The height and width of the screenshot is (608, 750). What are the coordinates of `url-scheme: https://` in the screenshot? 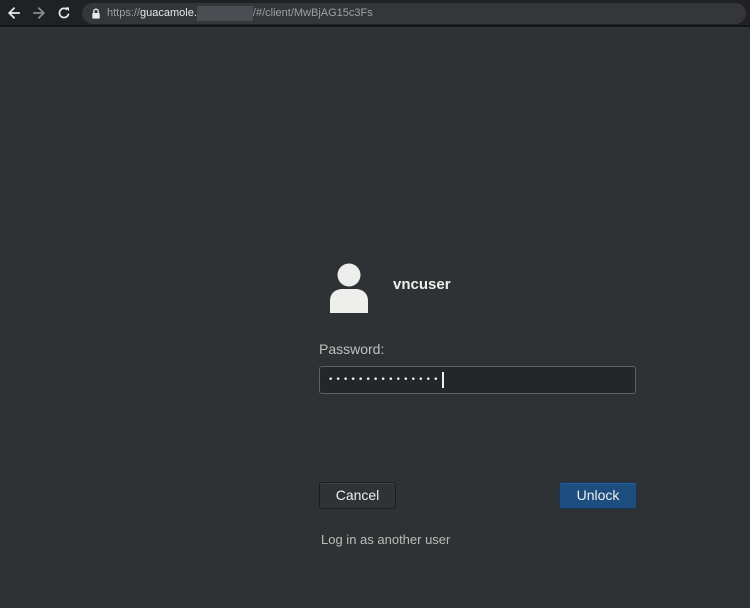 It's located at (124, 13).